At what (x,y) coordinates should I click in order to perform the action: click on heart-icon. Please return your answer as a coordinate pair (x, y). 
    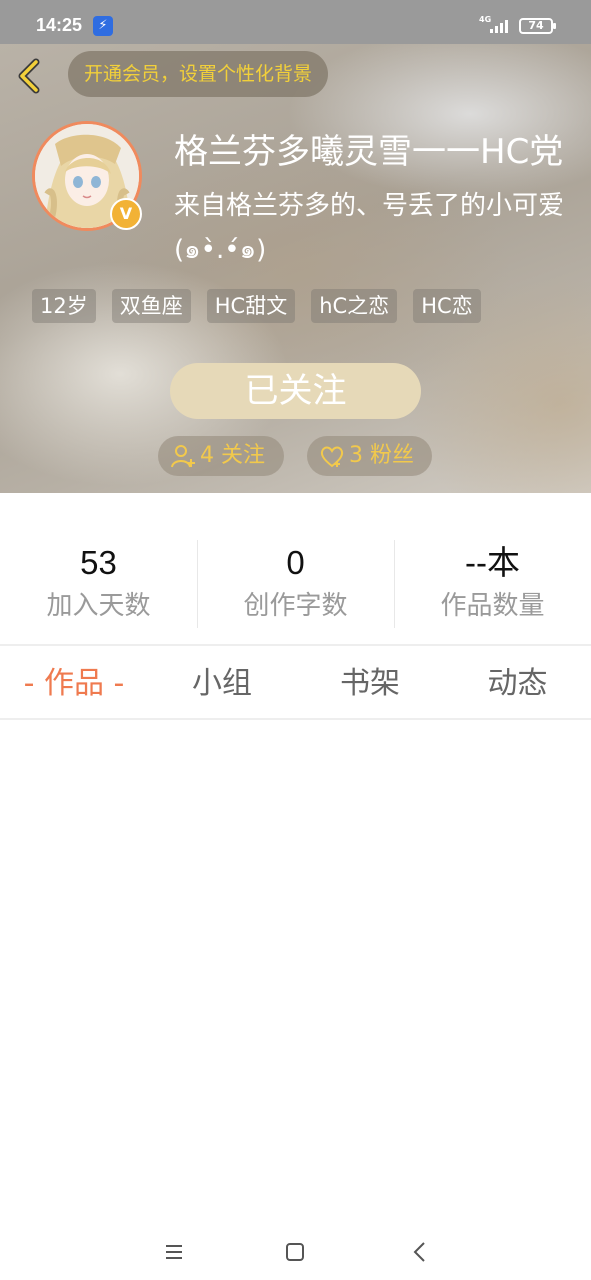
    Looking at the image, I should click on (332, 457).